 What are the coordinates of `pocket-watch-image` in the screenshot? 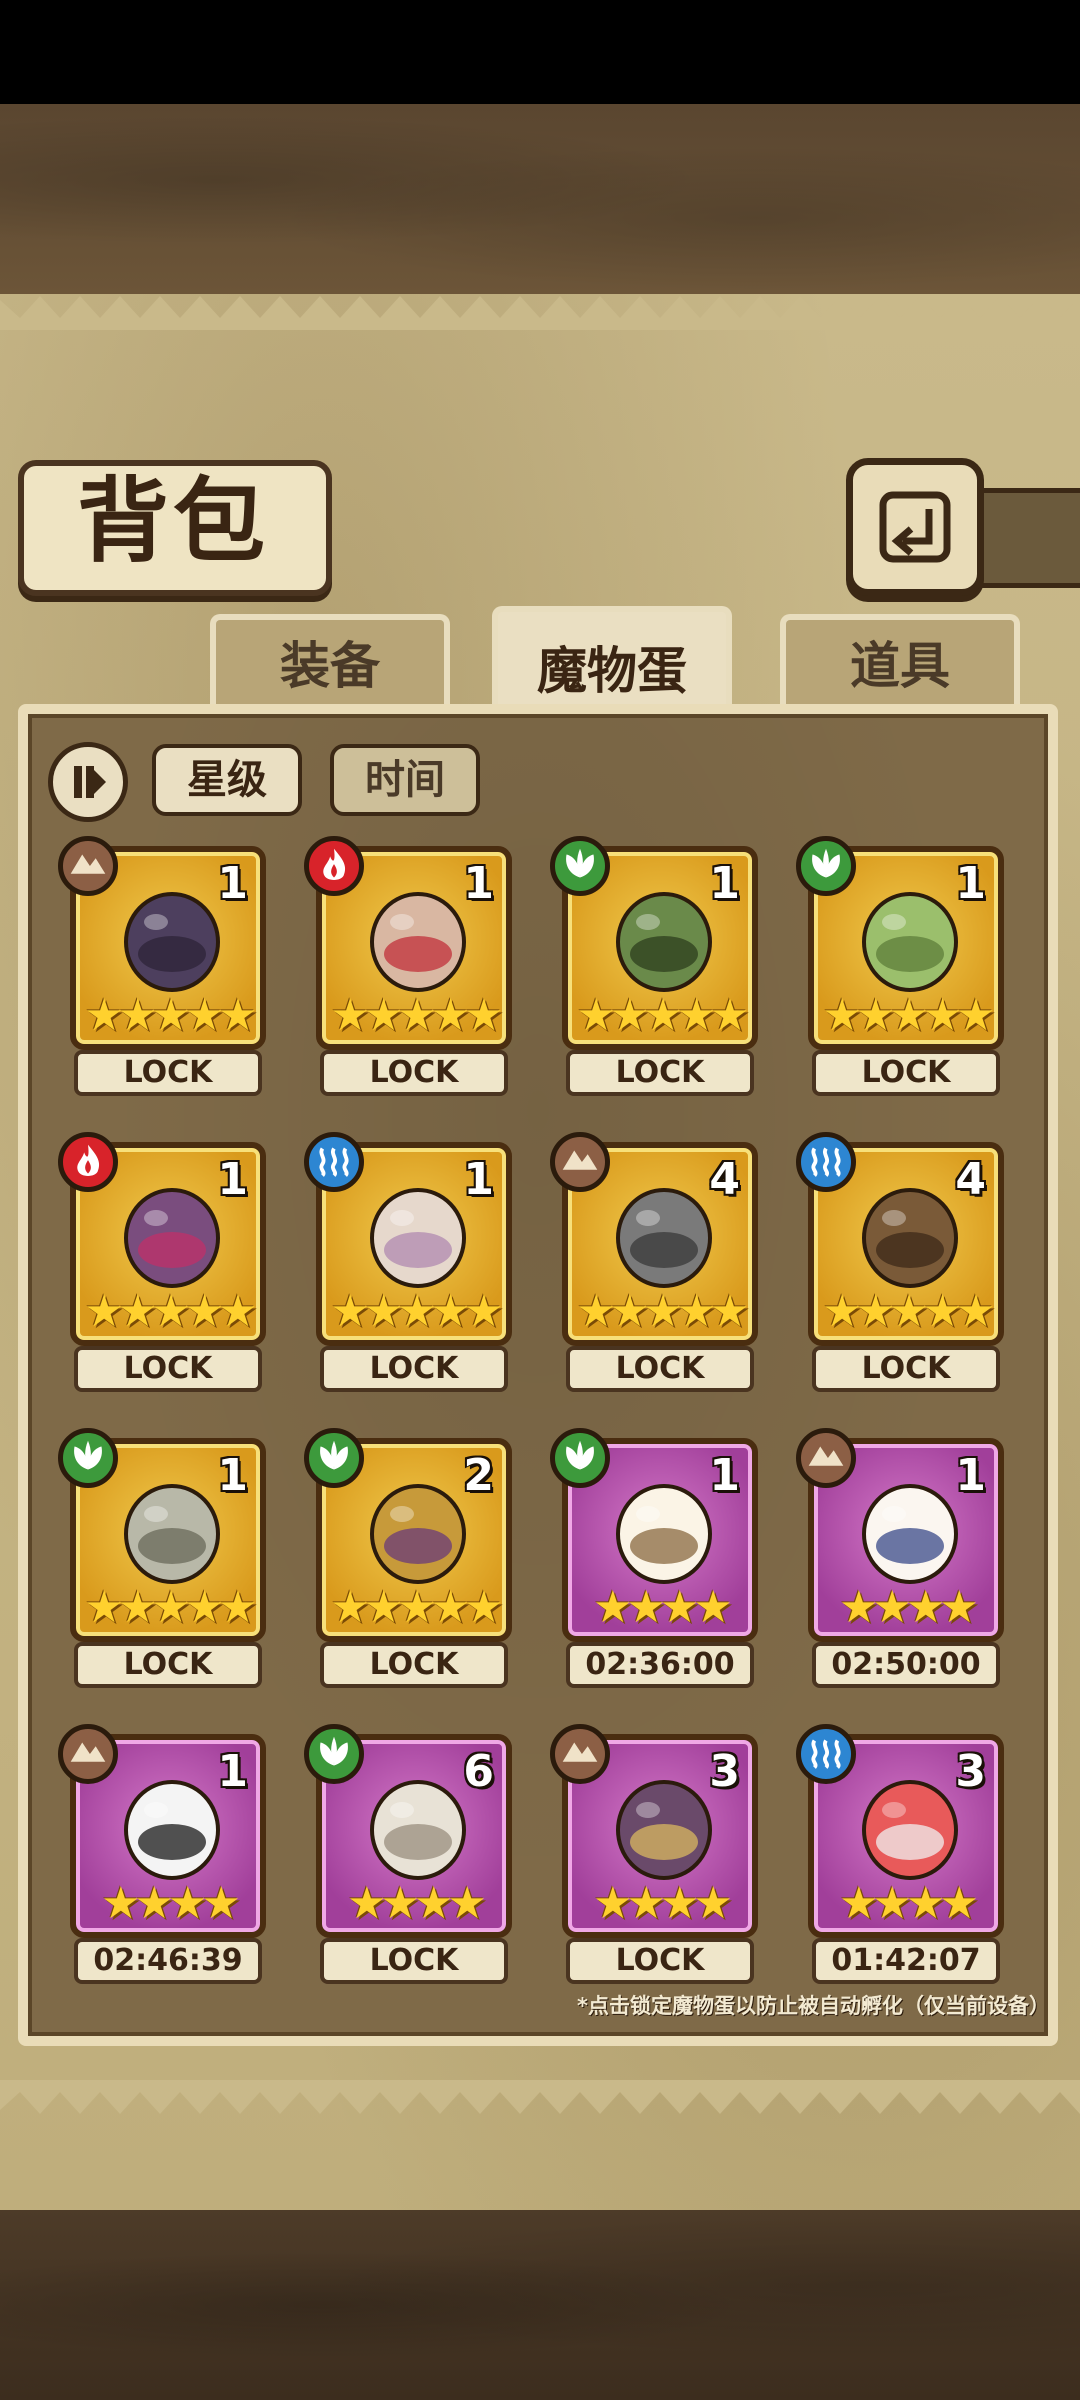 It's located at (172, 1534).